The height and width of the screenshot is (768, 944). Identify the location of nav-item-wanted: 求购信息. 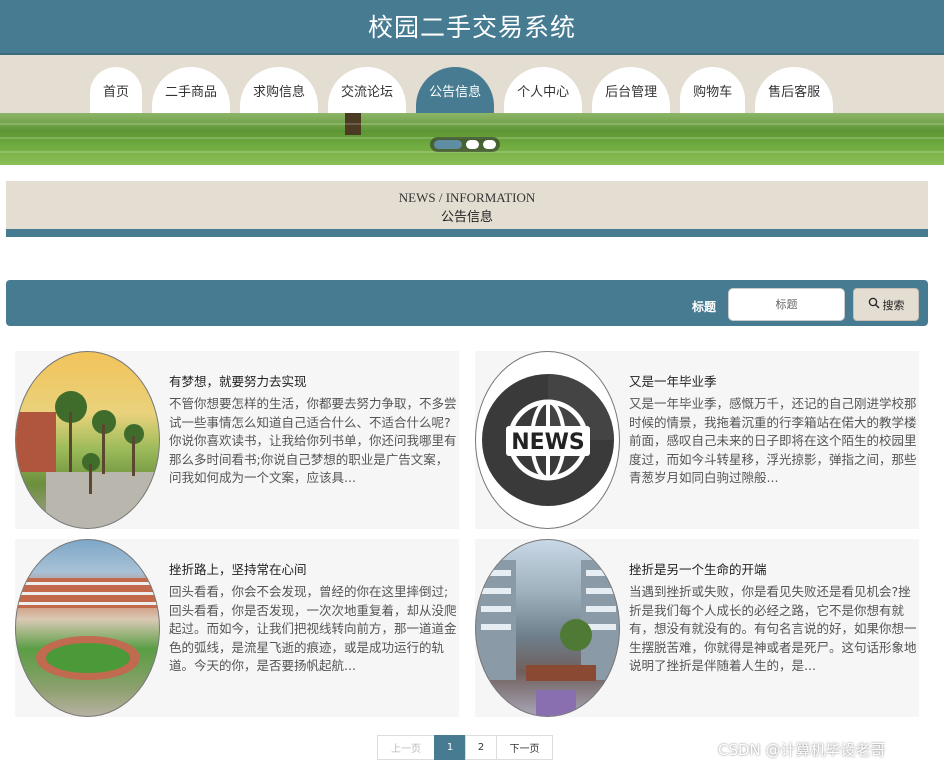
(279, 91).